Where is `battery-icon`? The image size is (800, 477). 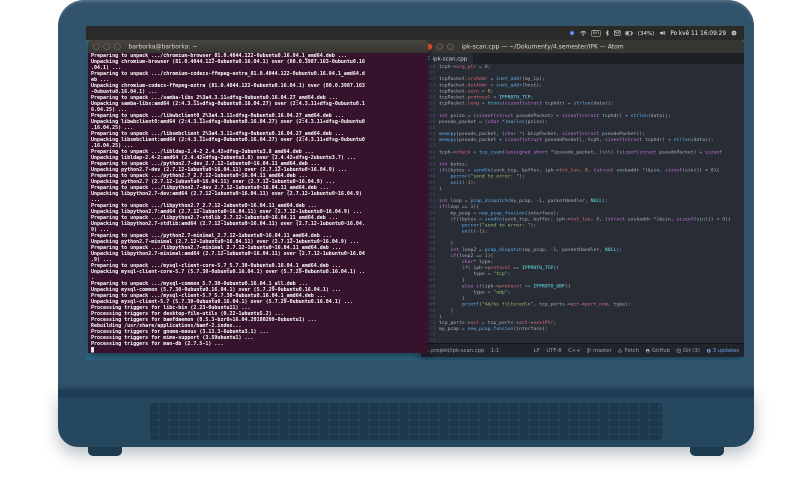 battery-icon is located at coordinates (629, 33).